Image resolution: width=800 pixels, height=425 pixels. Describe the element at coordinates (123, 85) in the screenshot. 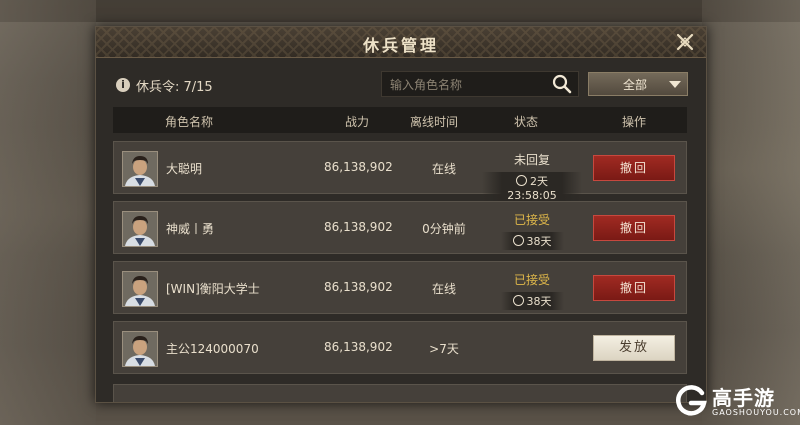

I see `info-icon: i` at that location.